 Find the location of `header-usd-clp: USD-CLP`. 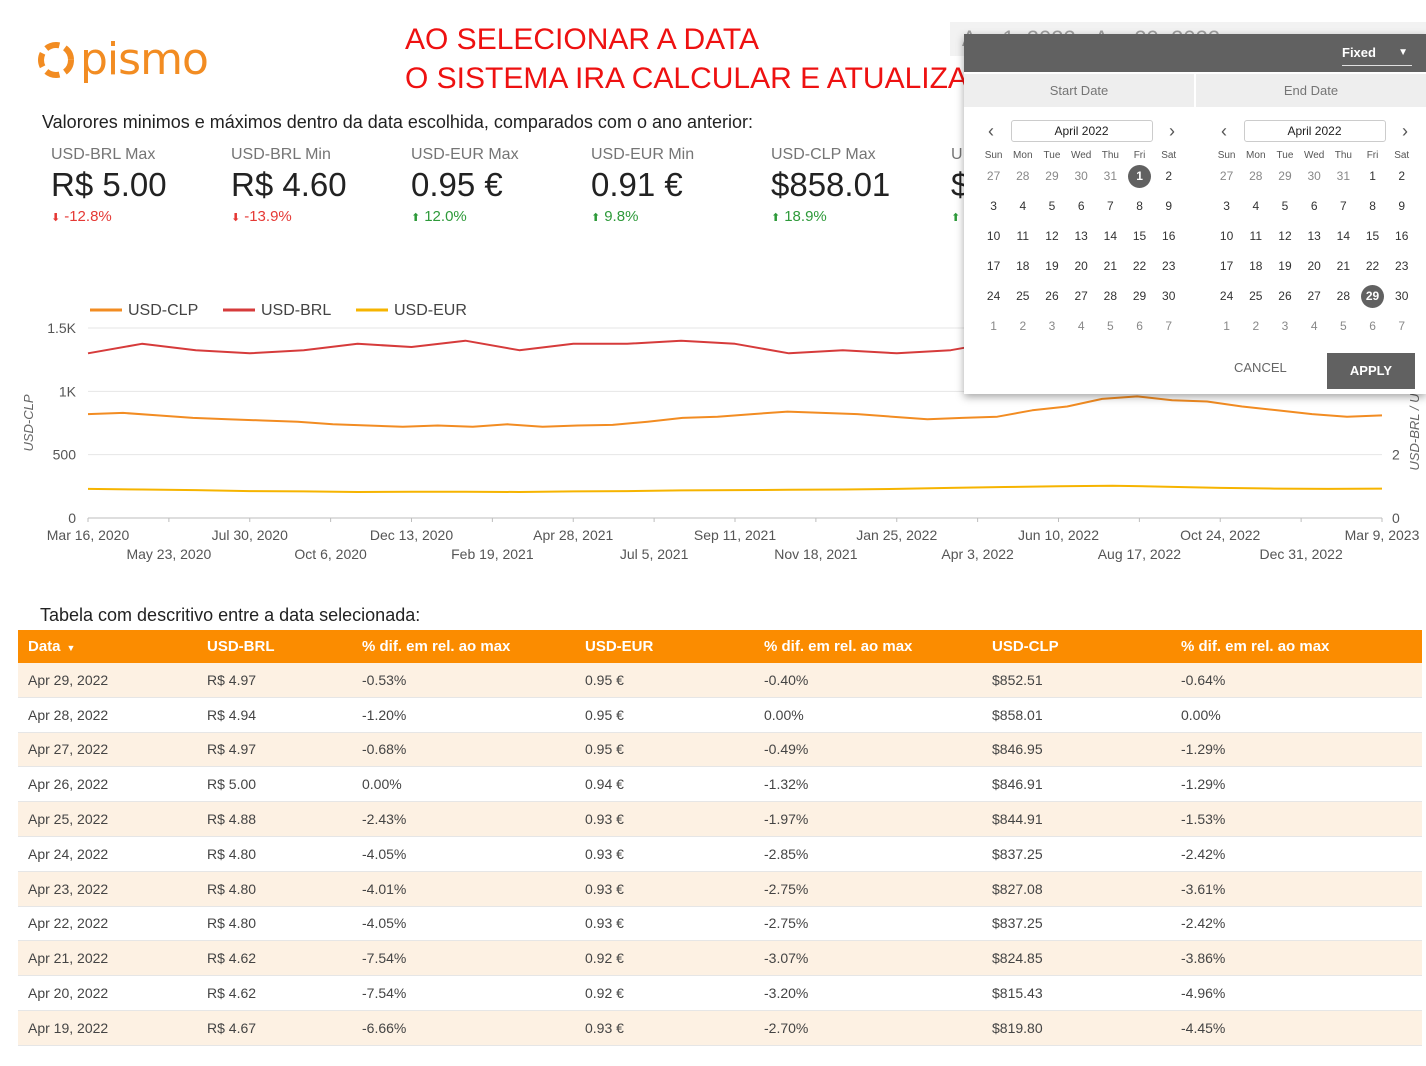

header-usd-clp: USD-CLP is located at coordinates (1076, 646).